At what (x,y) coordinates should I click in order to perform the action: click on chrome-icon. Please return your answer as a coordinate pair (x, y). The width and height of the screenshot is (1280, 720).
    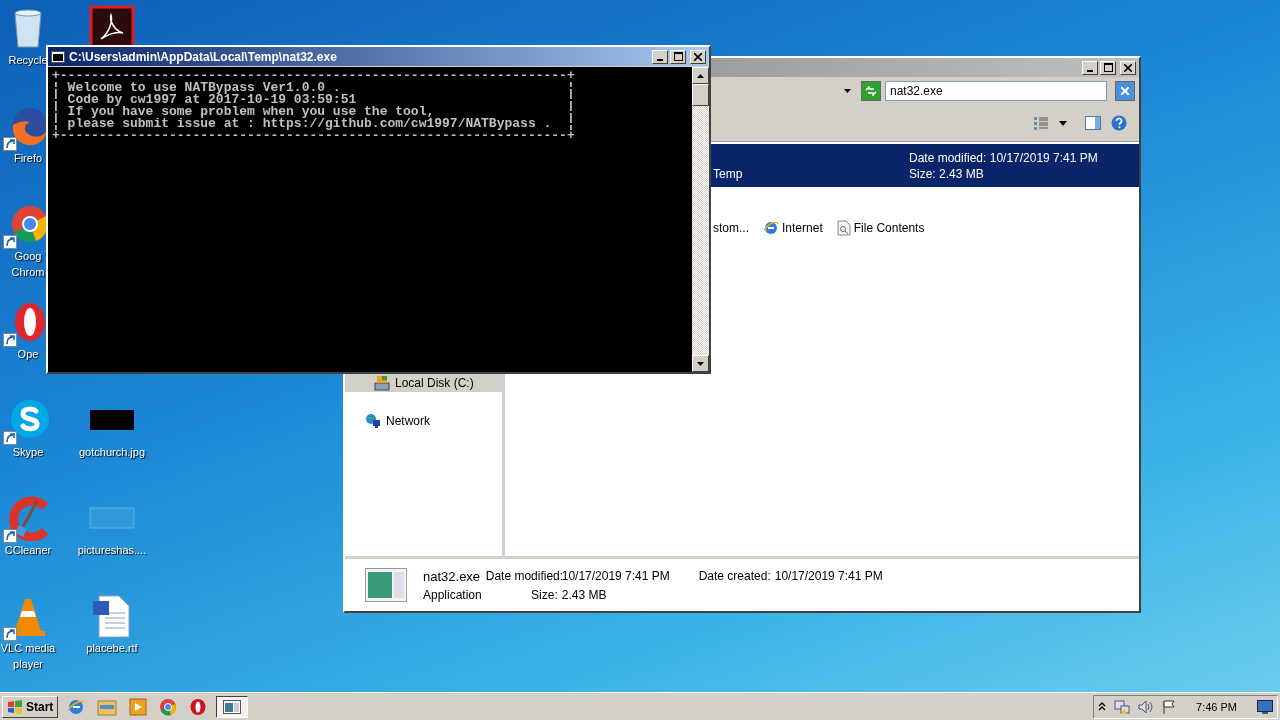
    Looking at the image, I should click on (168, 706).